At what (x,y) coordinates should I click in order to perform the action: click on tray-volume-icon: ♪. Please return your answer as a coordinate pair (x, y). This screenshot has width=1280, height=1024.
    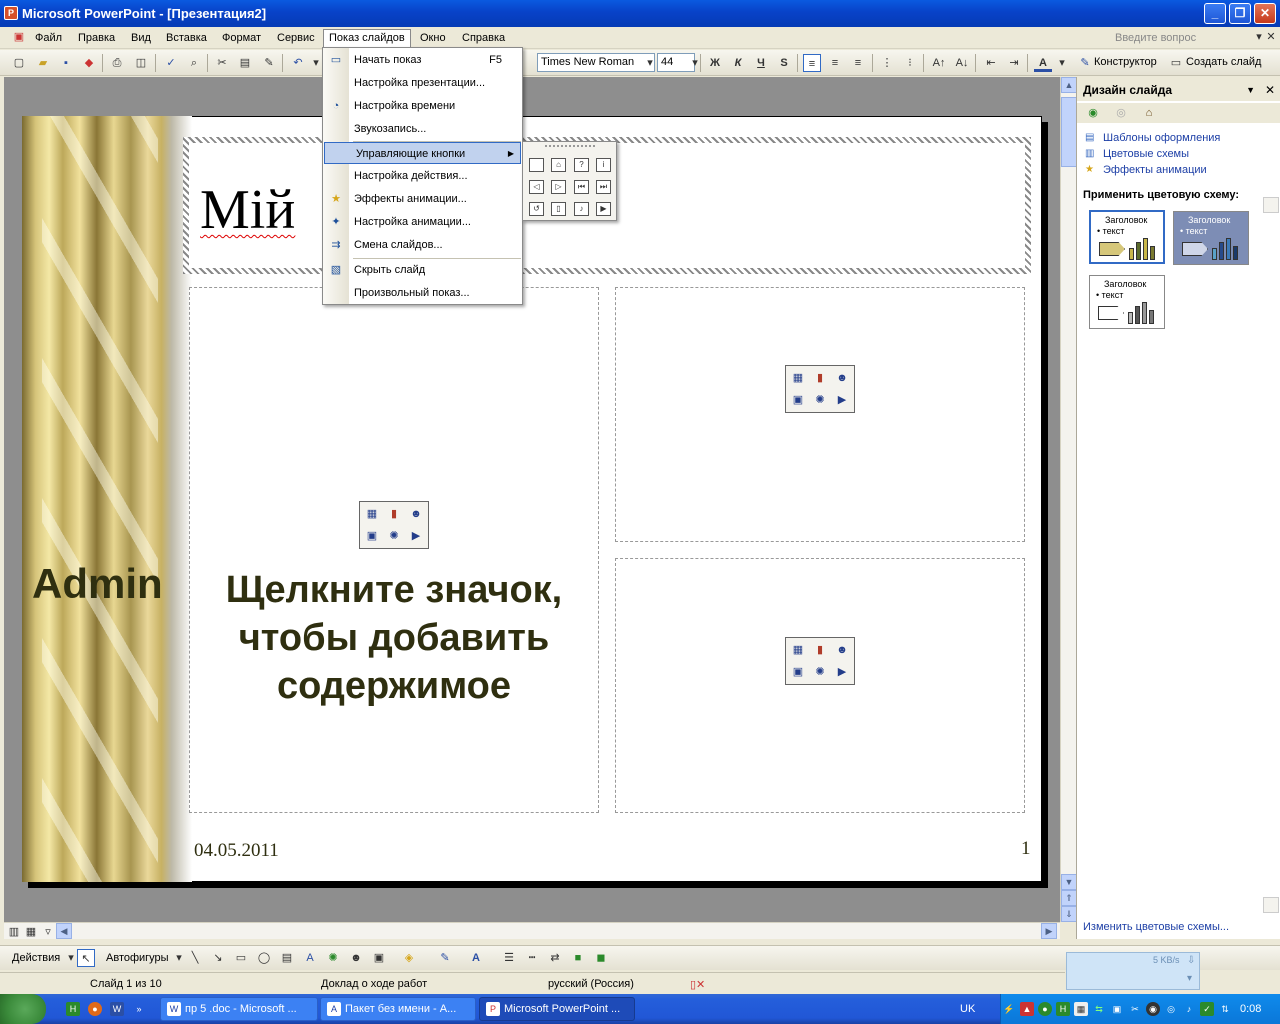
    Looking at the image, I should click on (1189, 1009).